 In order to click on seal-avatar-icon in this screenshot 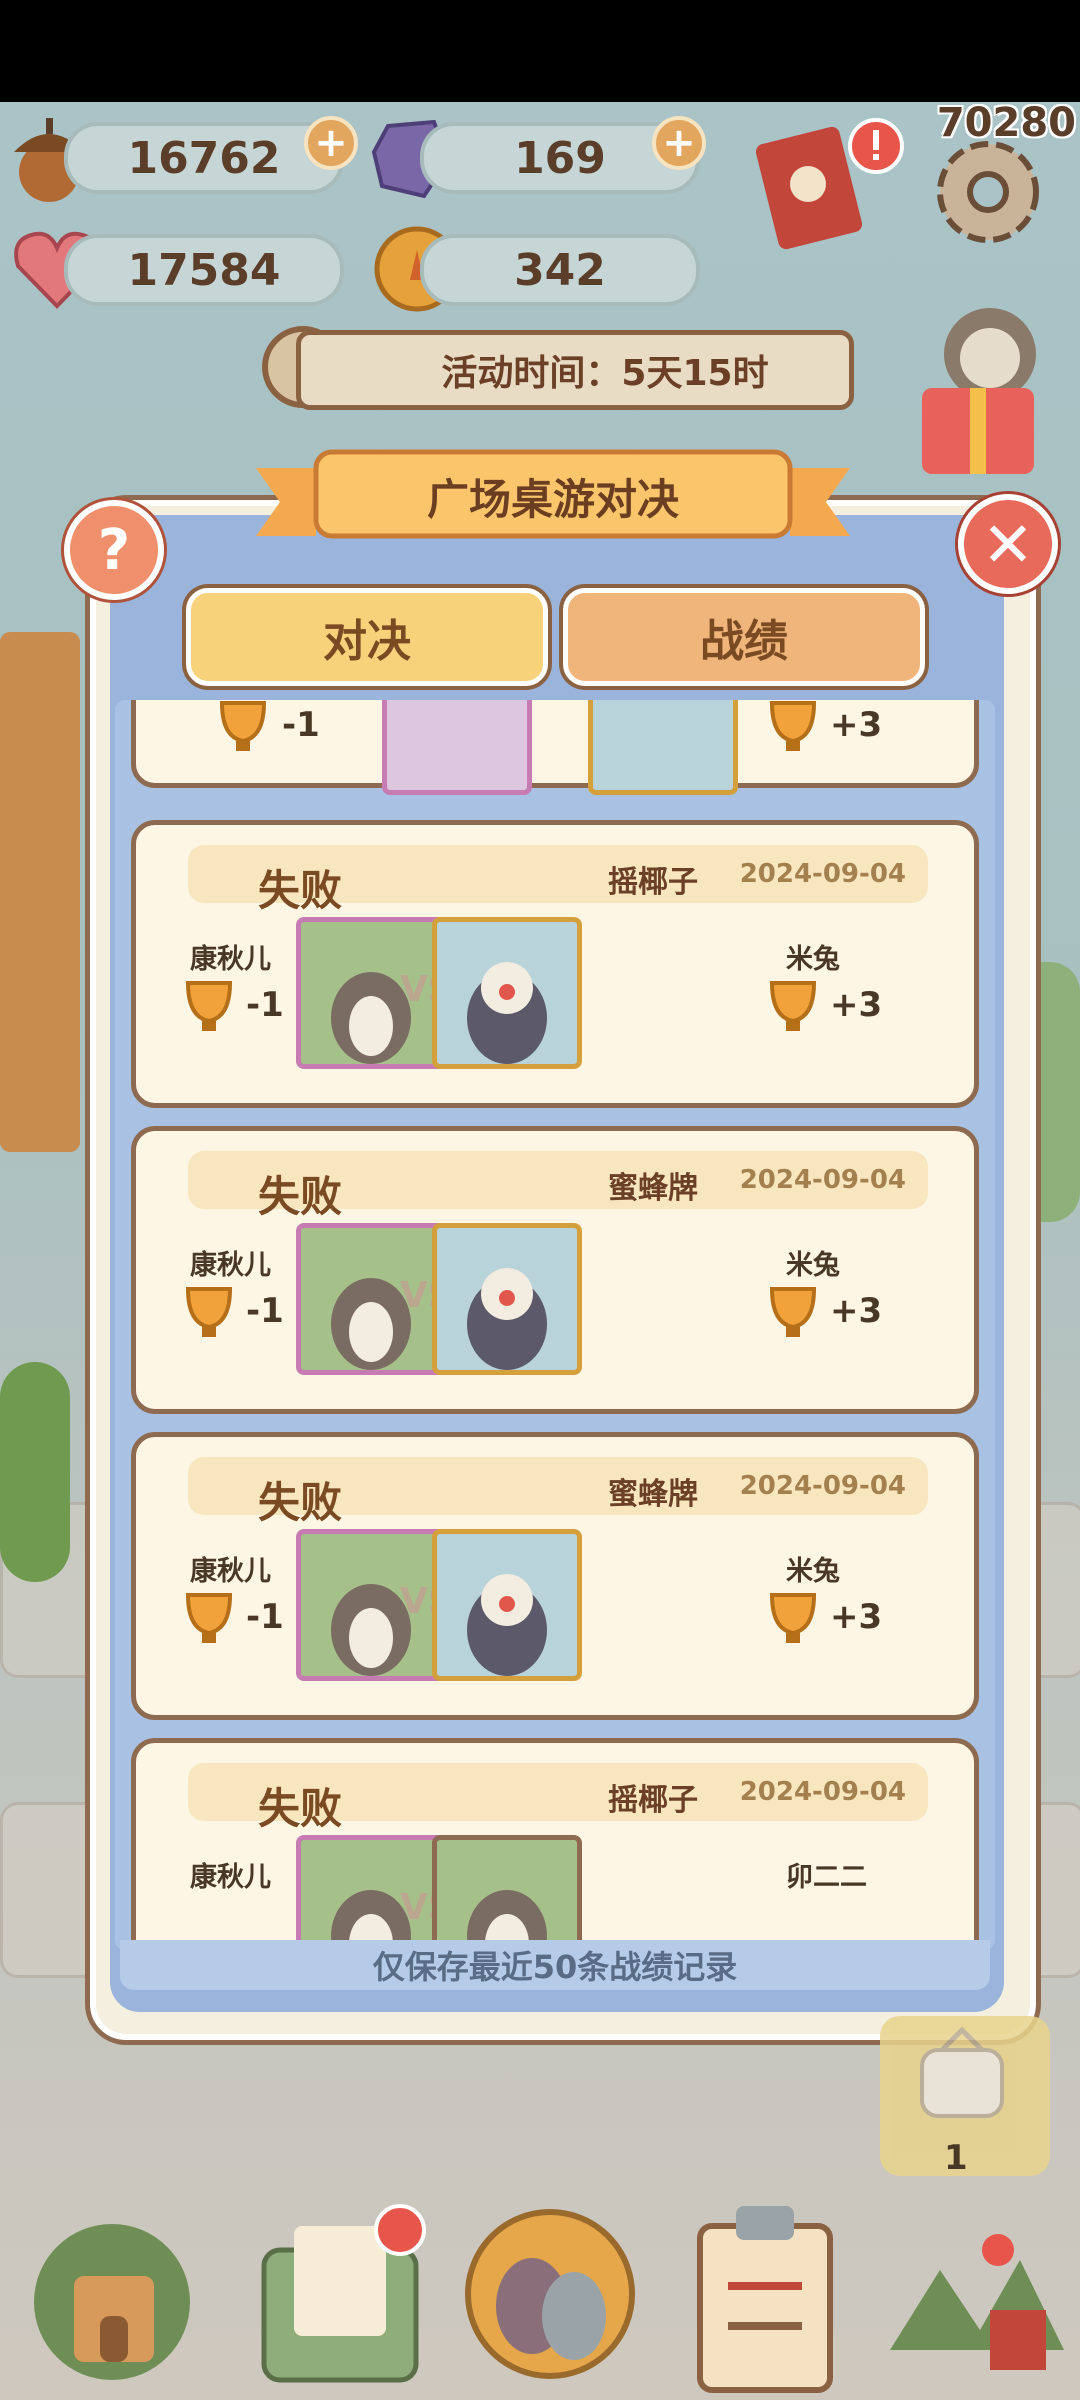, I will do `click(507, 1920)`.